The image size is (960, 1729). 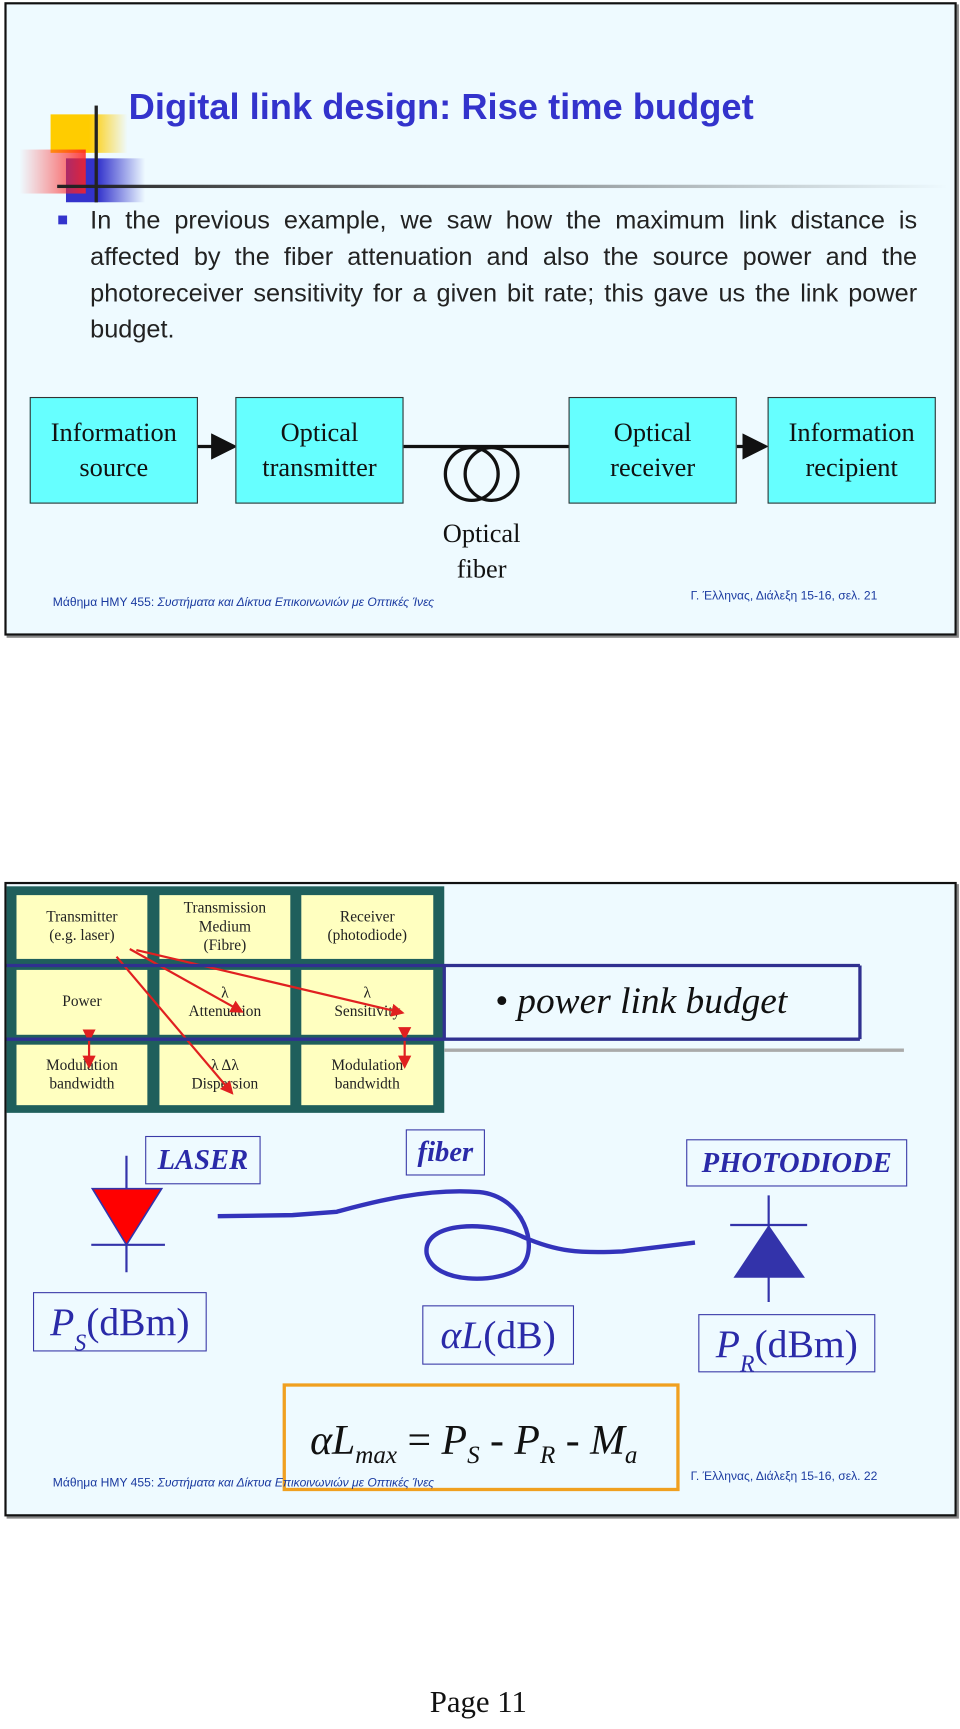 I want to click on received-power-box: PR (dBm), so click(x=787, y=1345).